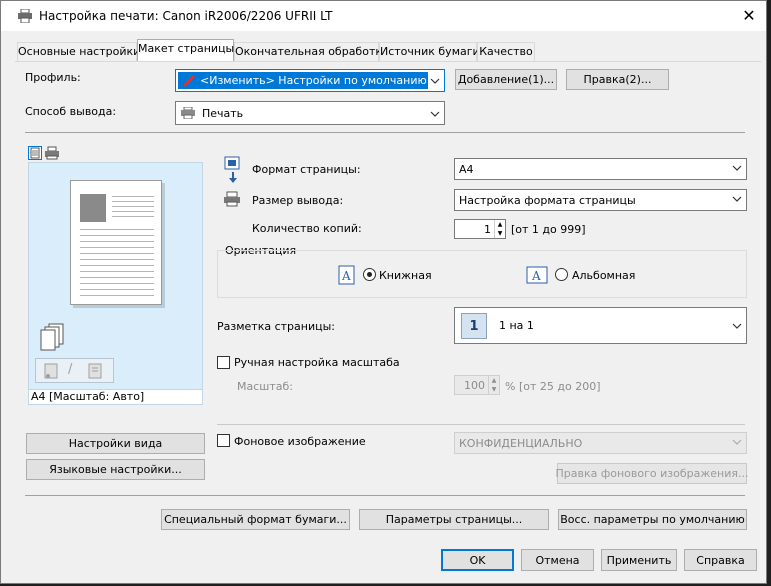 Image resolution: width=771 pixels, height=586 pixels. Describe the element at coordinates (466, 169) in the screenshot. I see `page-size-value: A4` at that location.